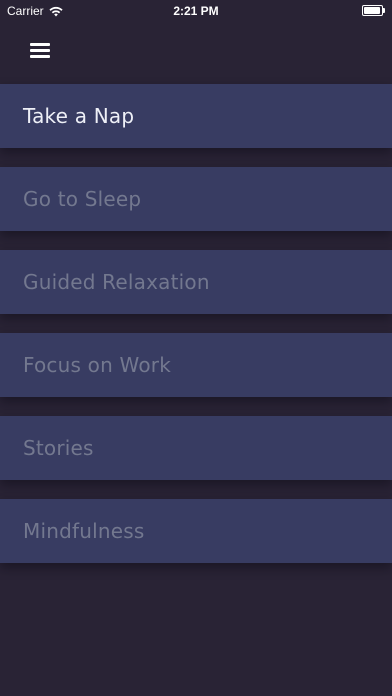 Image resolution: width=392 pixels, height=696 pixels. I want to click on menu-item-stories: Stories, so click(196, 448).